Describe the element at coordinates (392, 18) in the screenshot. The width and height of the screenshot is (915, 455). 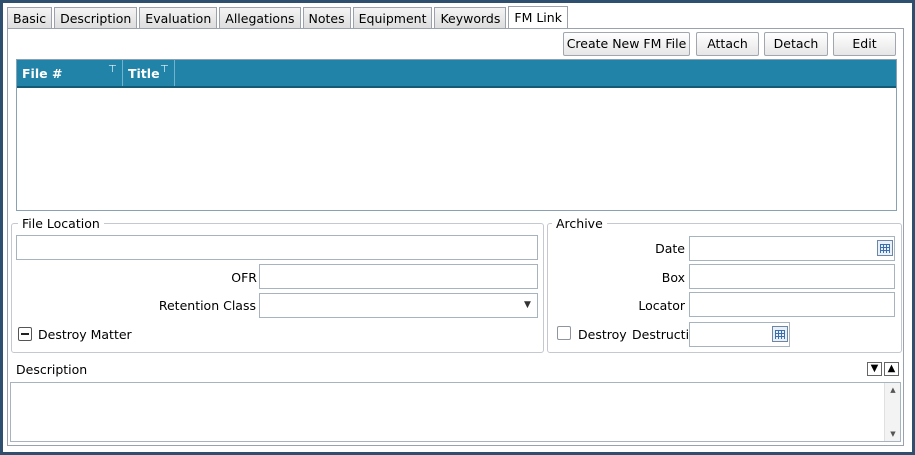
I see `tab-equipment: Equipment` at that location.